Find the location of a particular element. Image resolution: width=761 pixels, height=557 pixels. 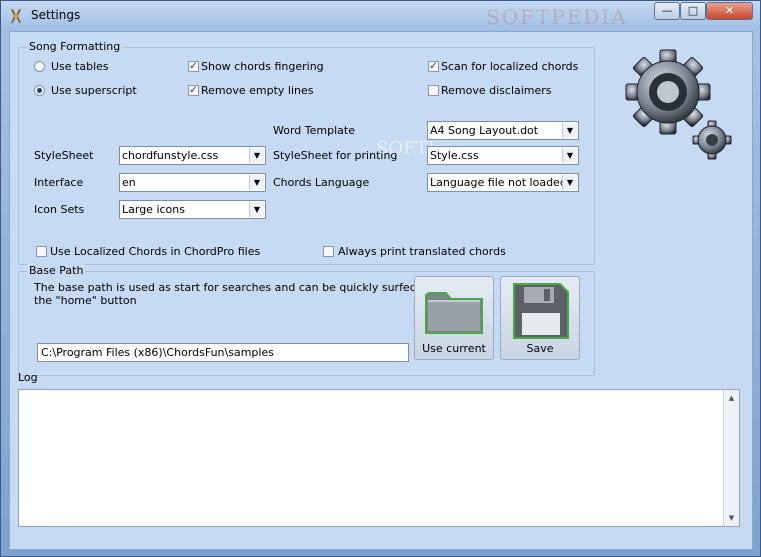

word-template-select: A4 Song Layout.dot ▼ is located at coordinates (503, 130).